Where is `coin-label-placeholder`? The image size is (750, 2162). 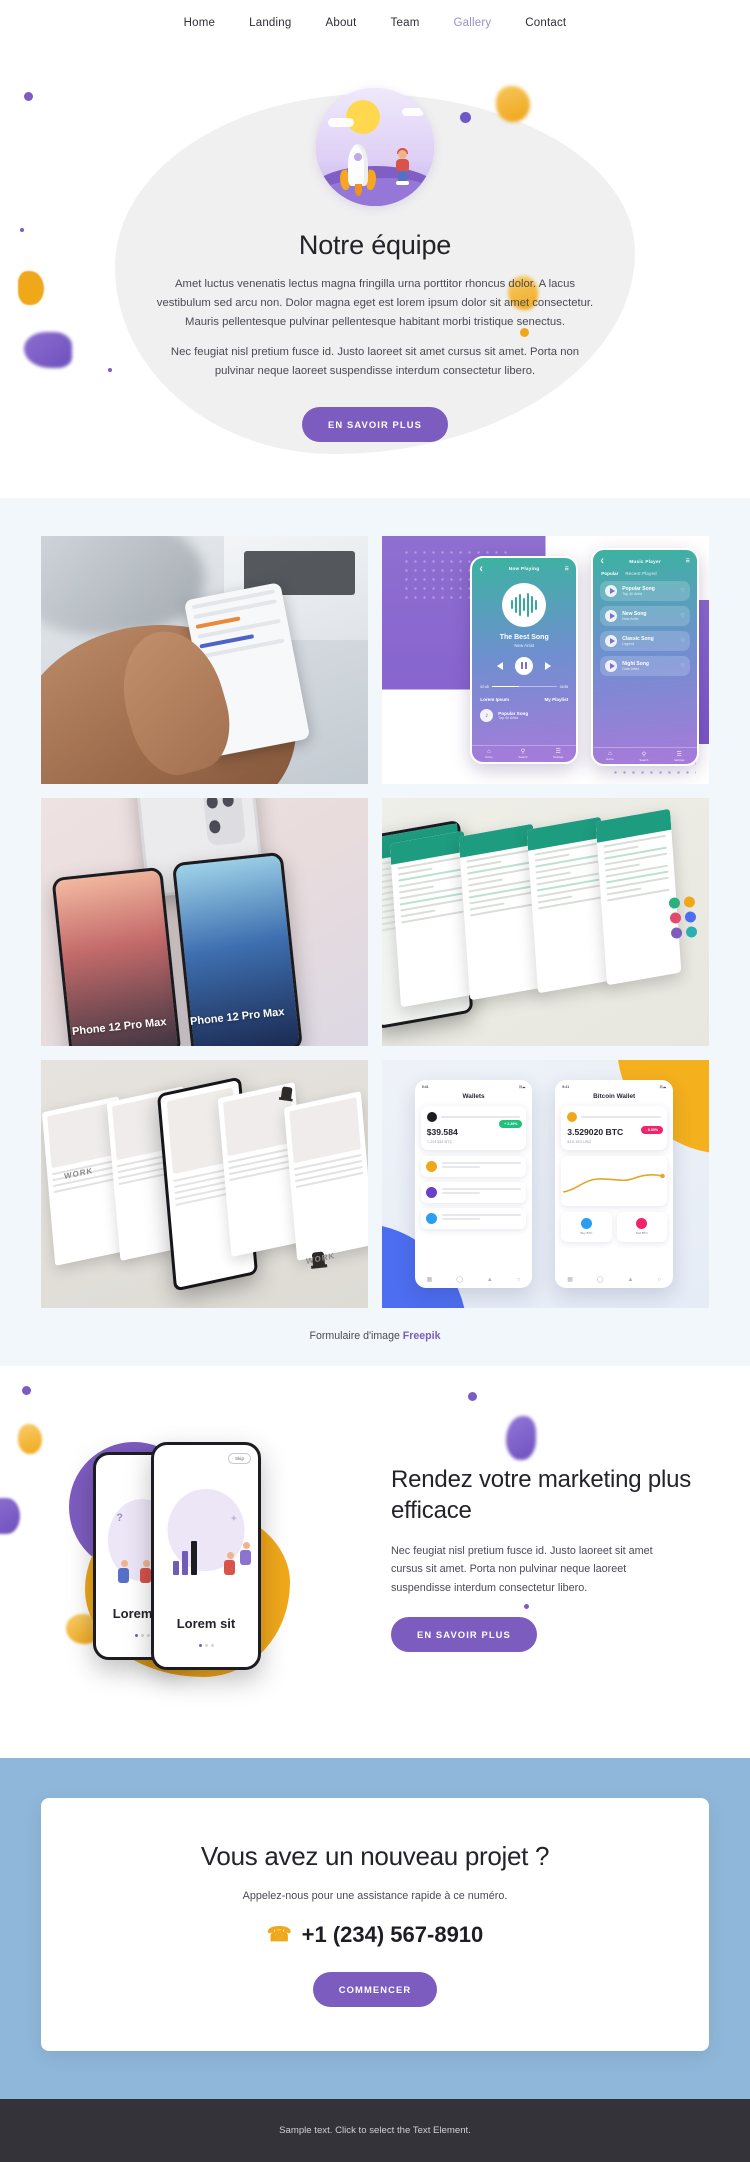 coin-label-placeholder is located at coordinates (621, 1116).